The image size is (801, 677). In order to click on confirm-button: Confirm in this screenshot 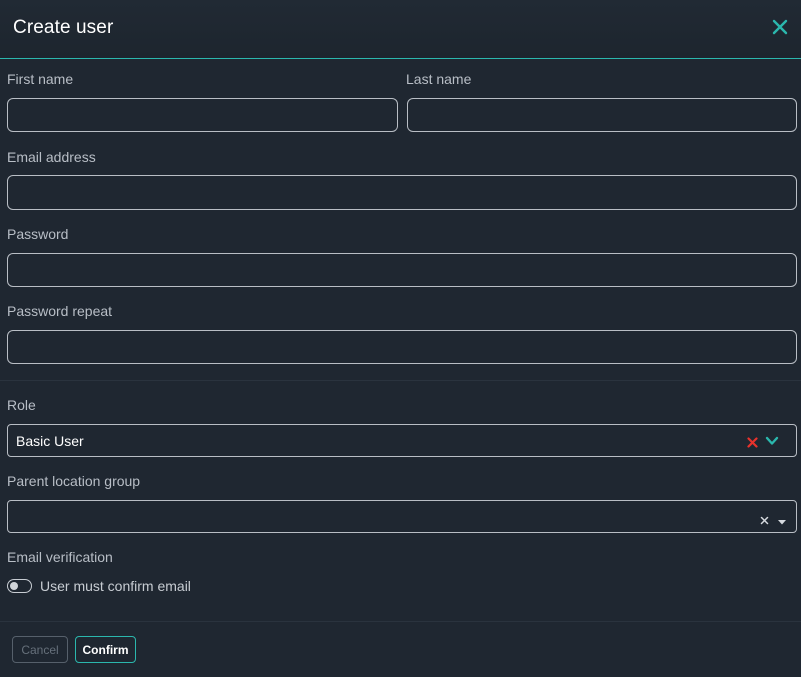, I will do `click(105, 649)`.